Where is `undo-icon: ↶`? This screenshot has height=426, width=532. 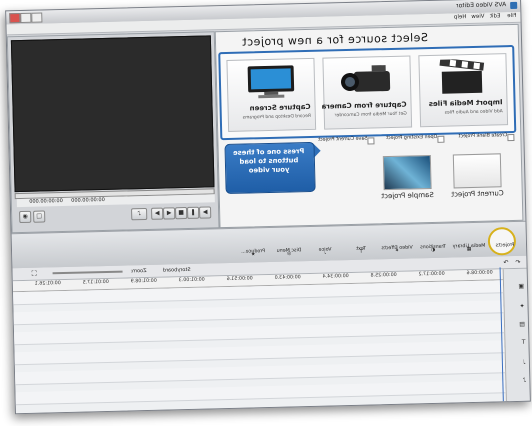
undo-icon: ↶ is located at coordinates (517, 262).